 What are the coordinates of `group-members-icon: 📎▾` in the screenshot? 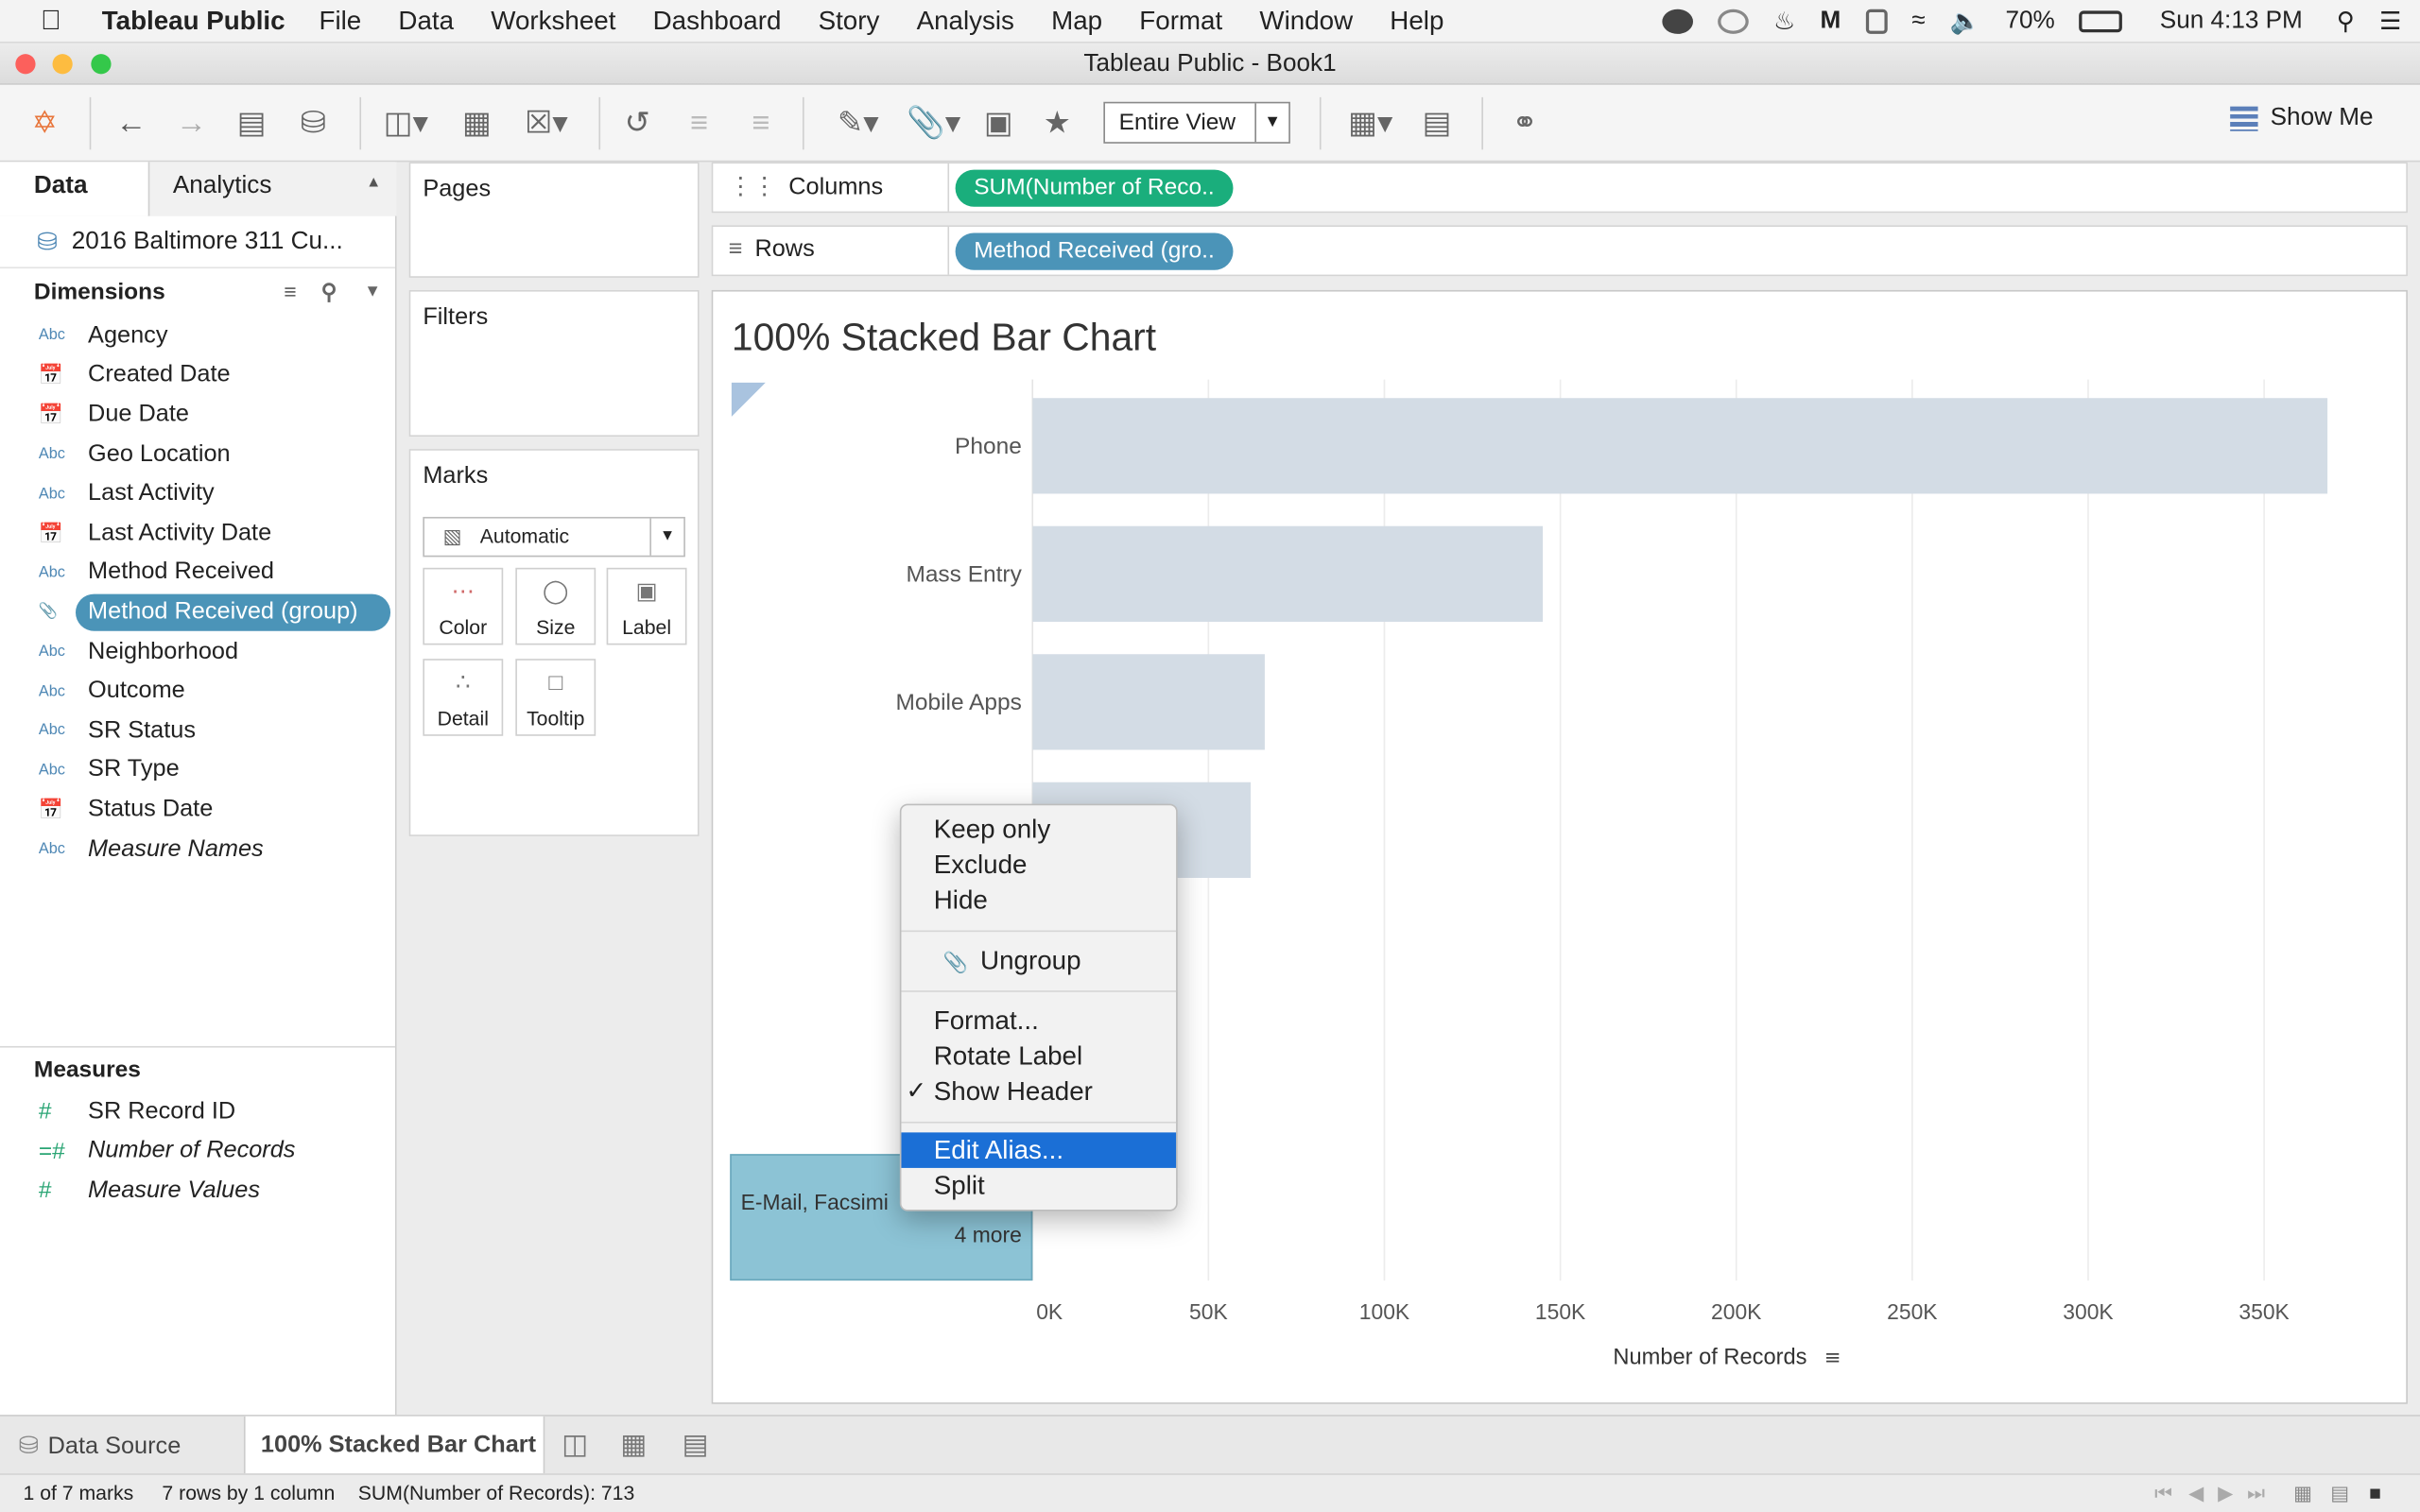 It's located at (934, 123).